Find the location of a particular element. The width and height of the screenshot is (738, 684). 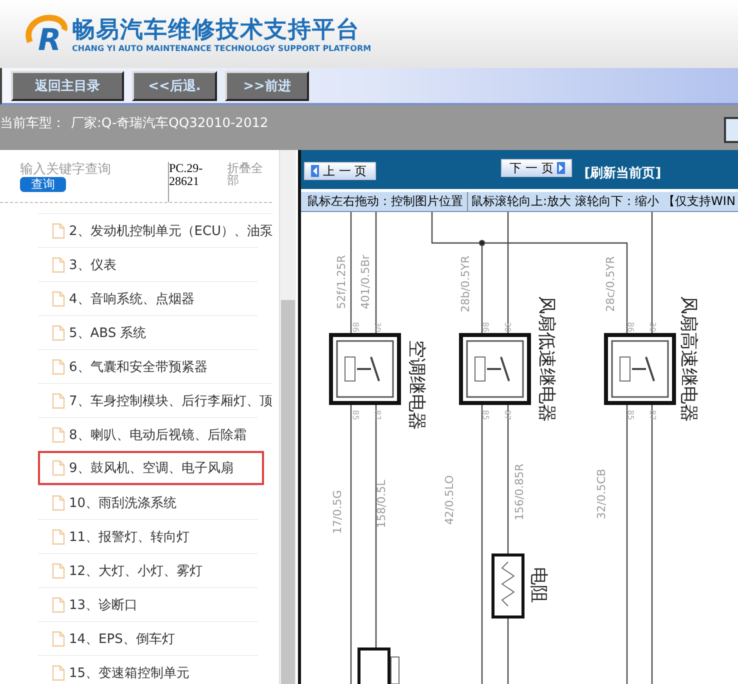

panel-toggle is located at coordinates (731, 130).